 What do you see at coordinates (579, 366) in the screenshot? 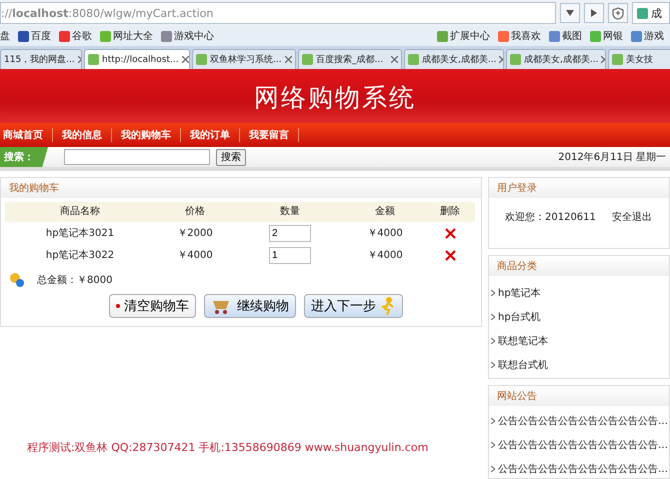
I see `category-link: 联想台式机` at bounding box center [579, 366].